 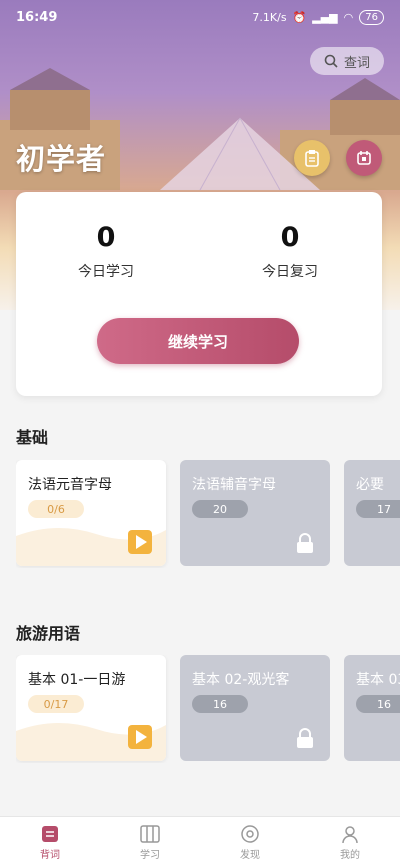 What do you see at coordinates (378, 509) in the screenshot?
I see `deck-count-badge: 17` at bounding box center [378, 509].